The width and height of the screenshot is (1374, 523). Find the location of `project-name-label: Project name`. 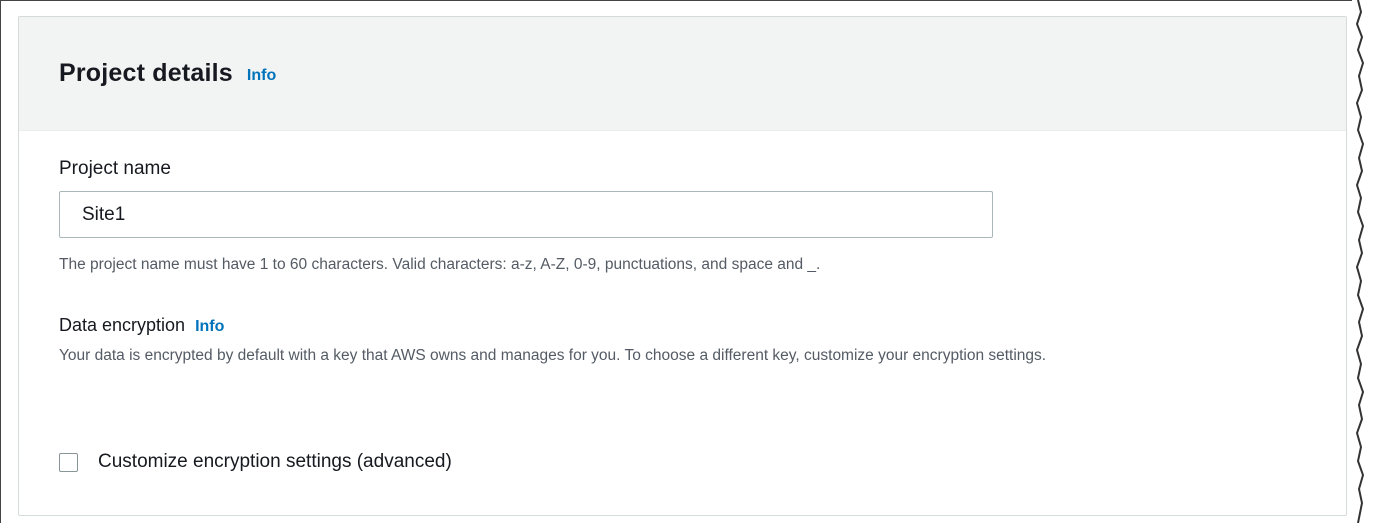

project-name-label: Project name is located at coordinates (115, 168).